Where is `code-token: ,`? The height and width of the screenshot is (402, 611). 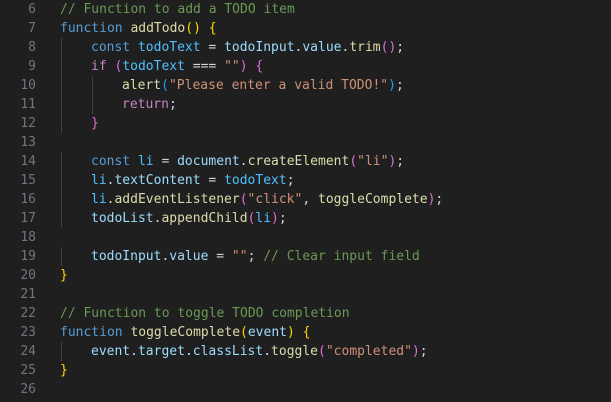
code-token: , is located at coordinates (310, 199).